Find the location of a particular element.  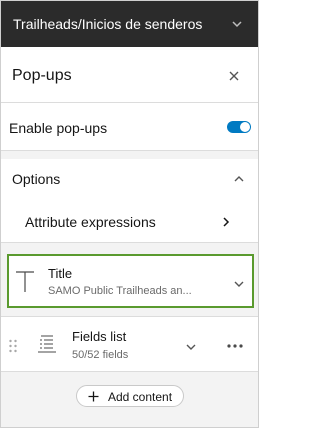

attribute-expressions-label: Attribute expressions is located at coordinates (90, 222).